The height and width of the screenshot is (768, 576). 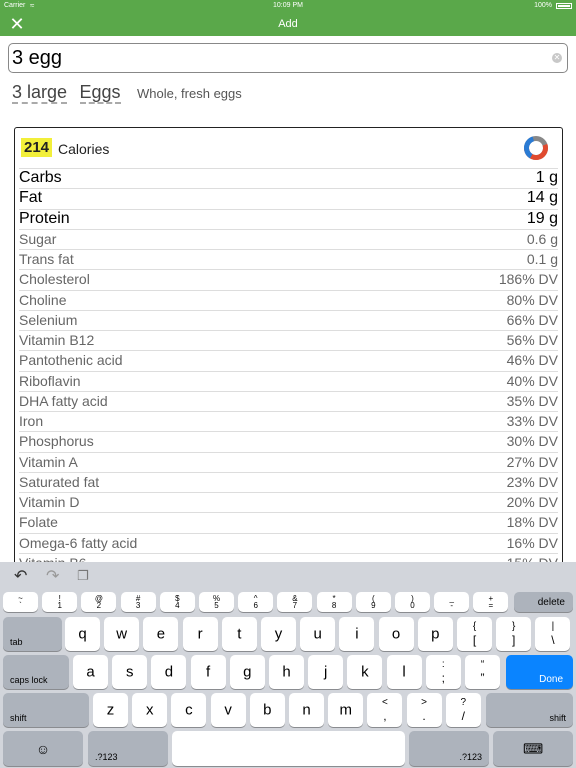 What do you see at coordinates (99, 602) in the screenshot?
I see `key-num-2: @2` at bounding box center [99, 602].